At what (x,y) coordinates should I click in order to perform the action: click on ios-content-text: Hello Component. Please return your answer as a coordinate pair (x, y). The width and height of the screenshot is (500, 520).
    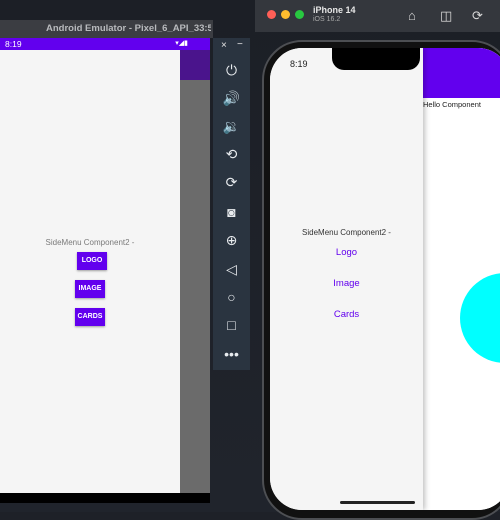
    Looking at the image, I should click on (452, 104).